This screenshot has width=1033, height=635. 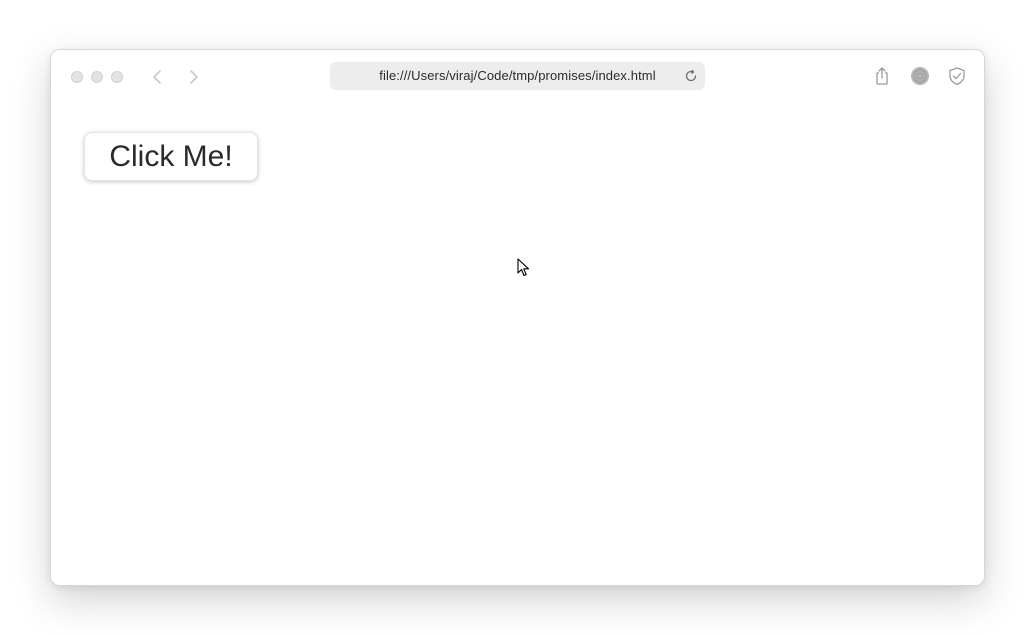 I want to click on back-button, so click(x=157, y=77).